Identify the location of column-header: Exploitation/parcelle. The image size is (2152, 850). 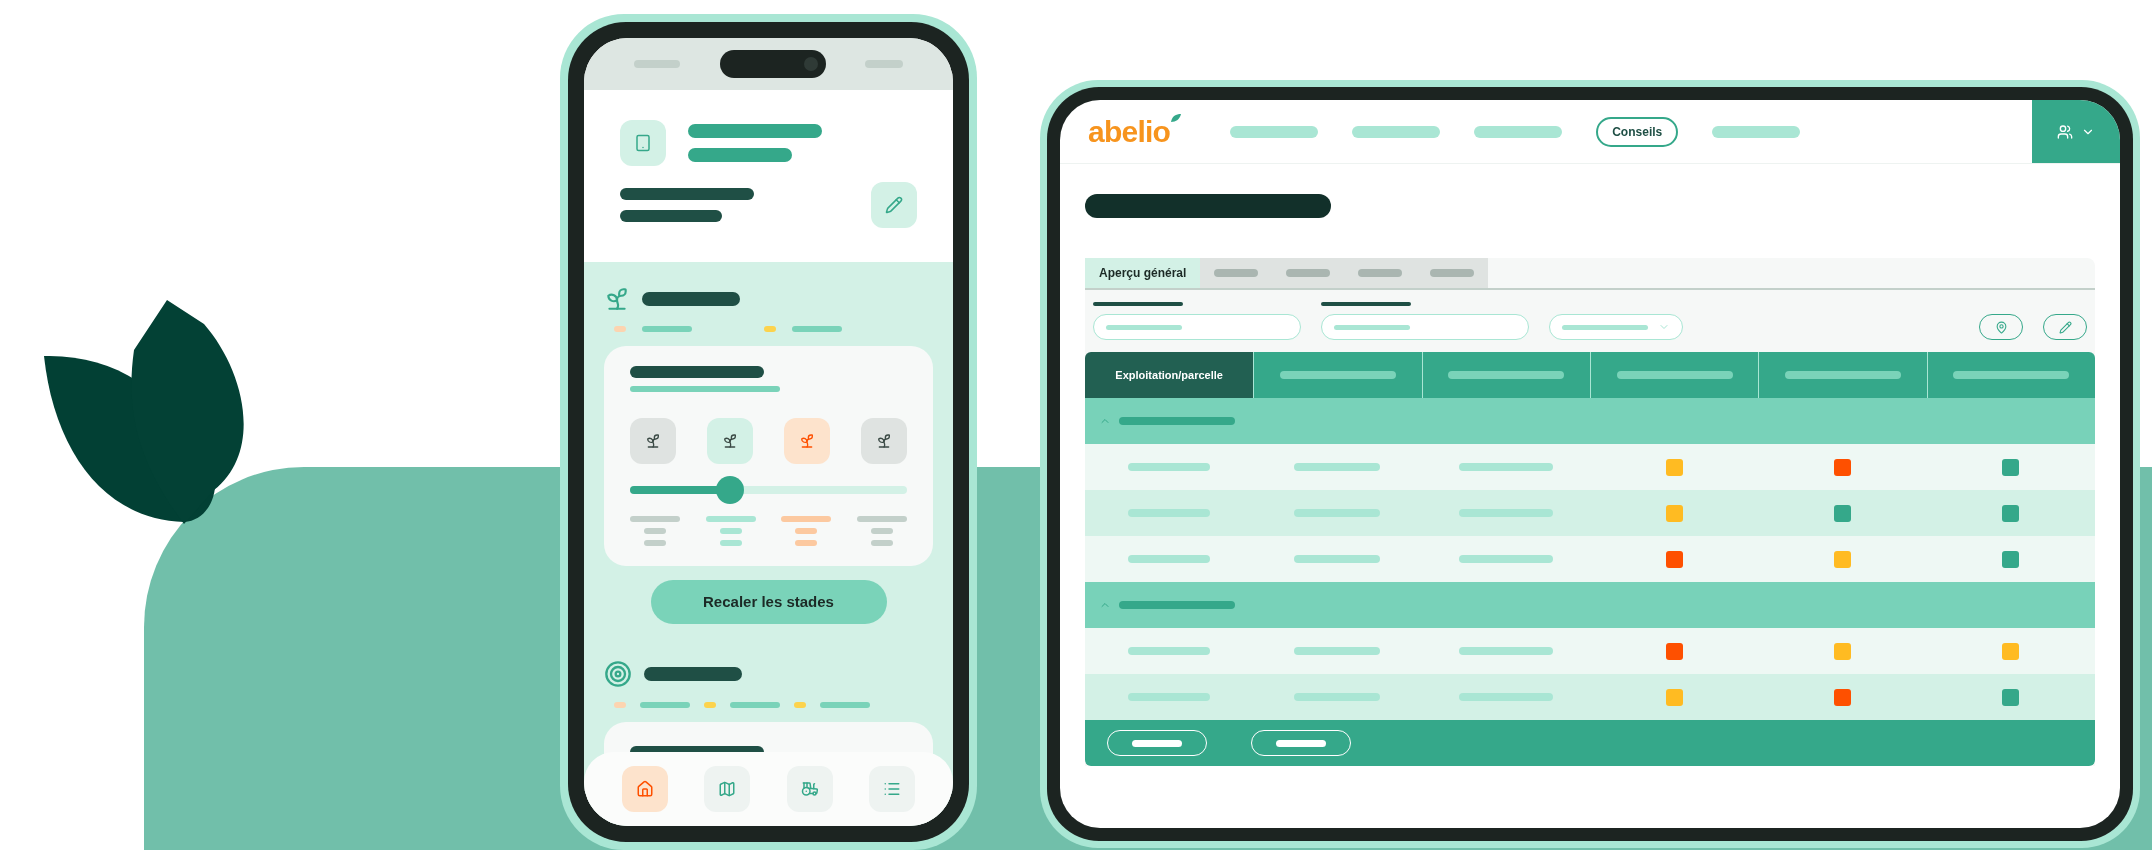
(1169, 375).